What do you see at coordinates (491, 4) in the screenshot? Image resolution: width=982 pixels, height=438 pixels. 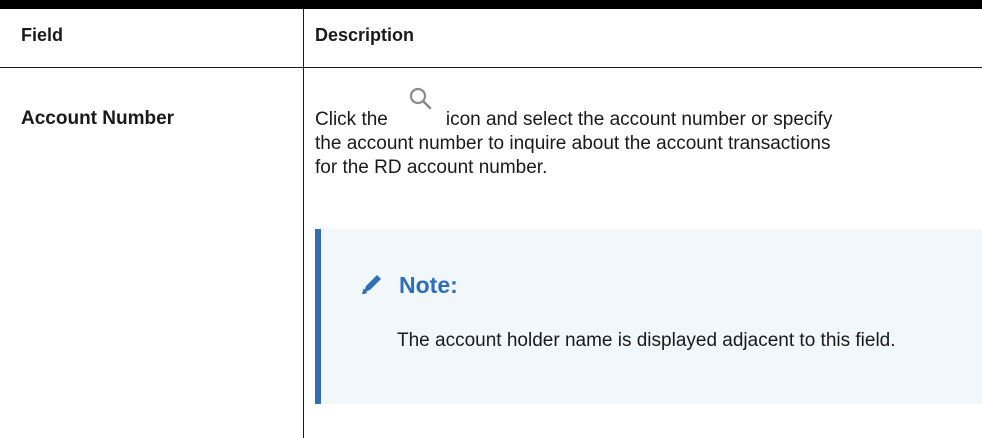 I see `top-rule` at bounding box center [491, 4].